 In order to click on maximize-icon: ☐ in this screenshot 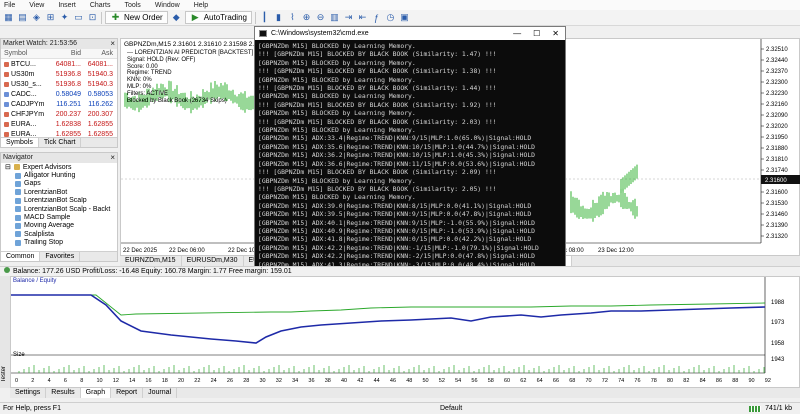, I will do `click(536, 33)`.